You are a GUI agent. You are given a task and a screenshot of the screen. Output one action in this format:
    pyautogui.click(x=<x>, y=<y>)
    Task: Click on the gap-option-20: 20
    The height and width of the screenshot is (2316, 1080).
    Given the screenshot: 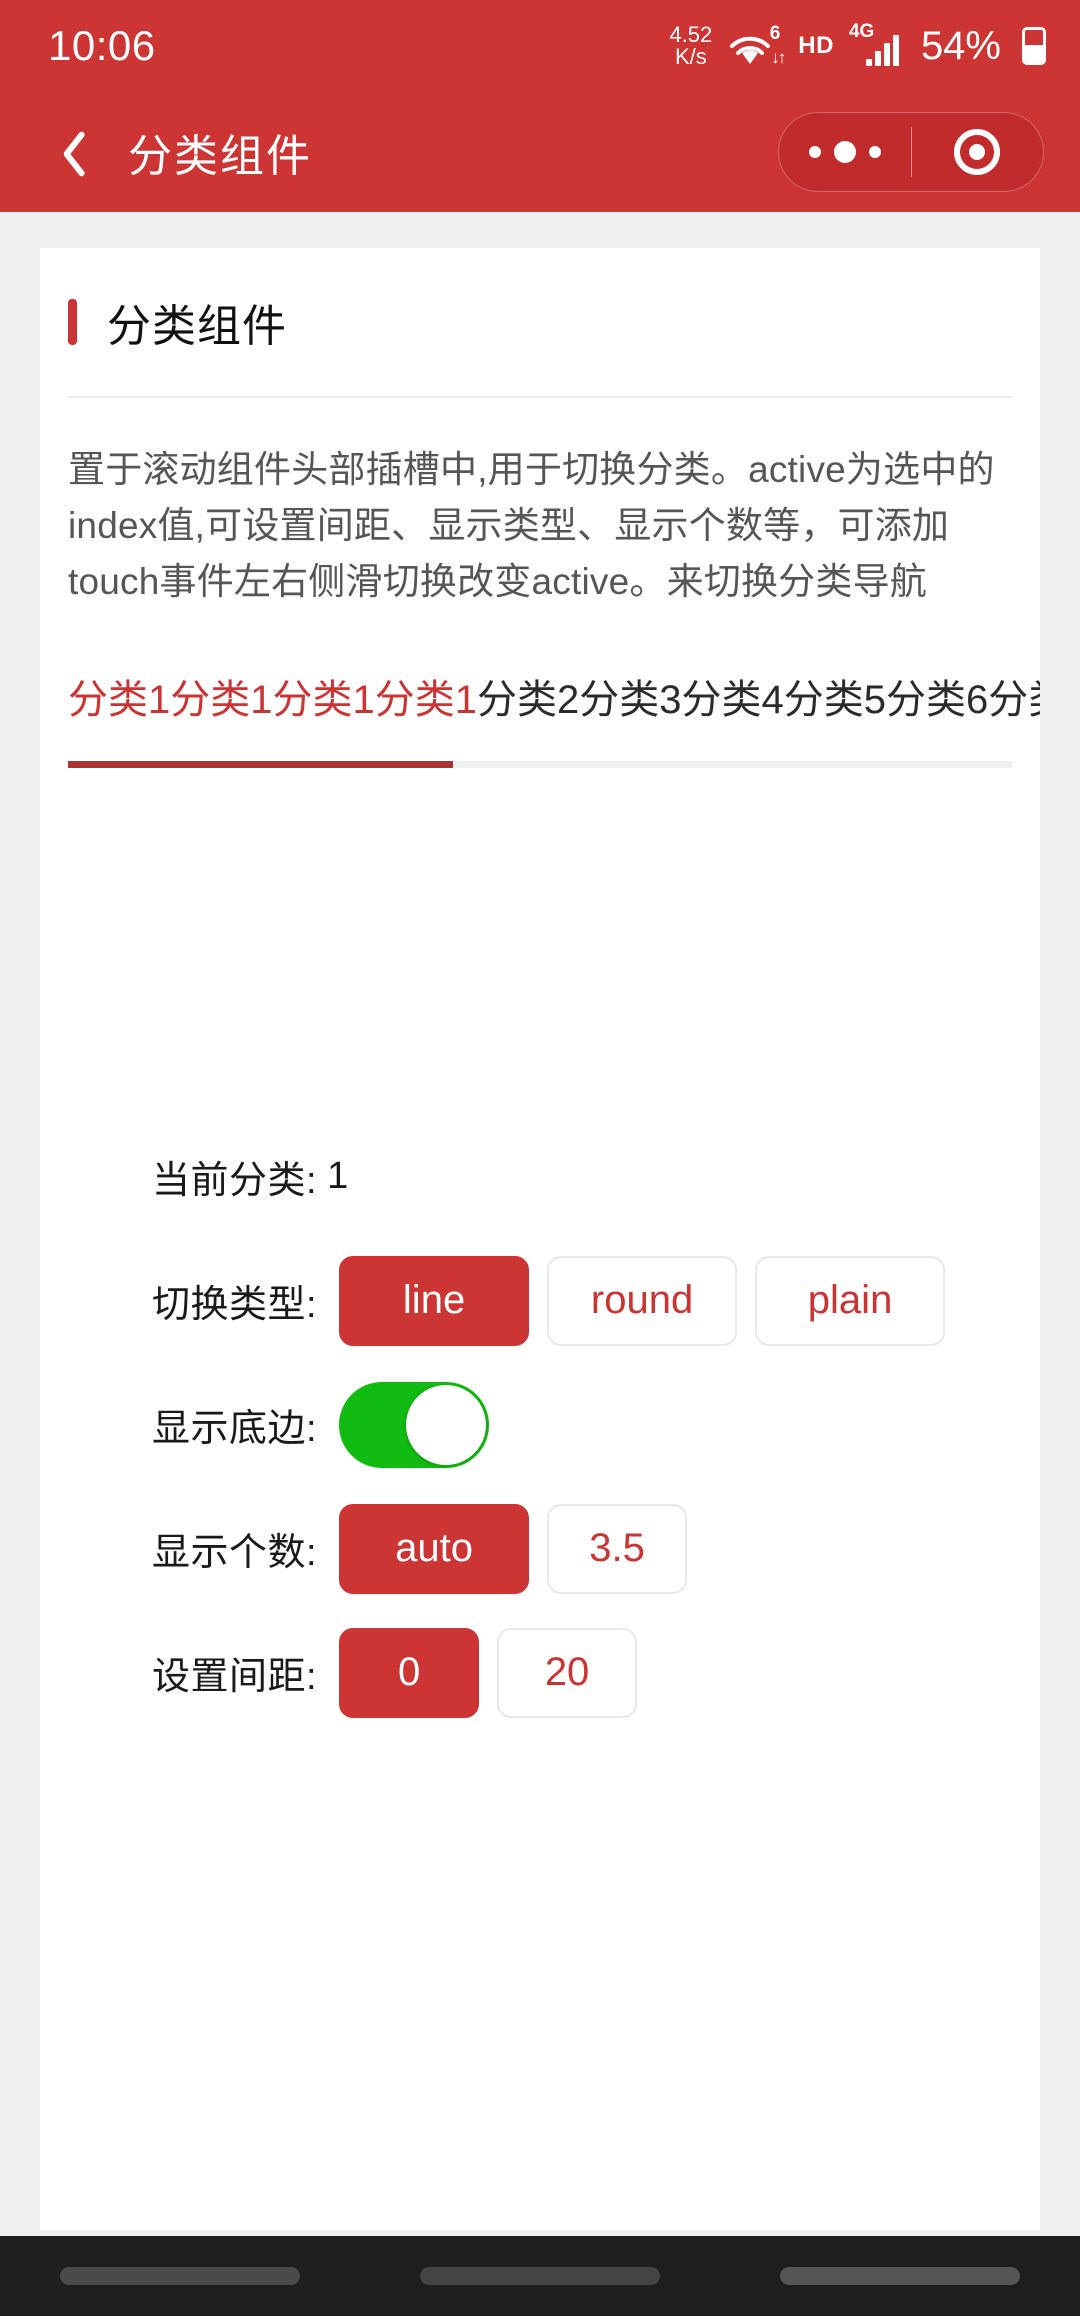 What is the action you would take?
    pyautogui.click(x=567, y=1672)
    